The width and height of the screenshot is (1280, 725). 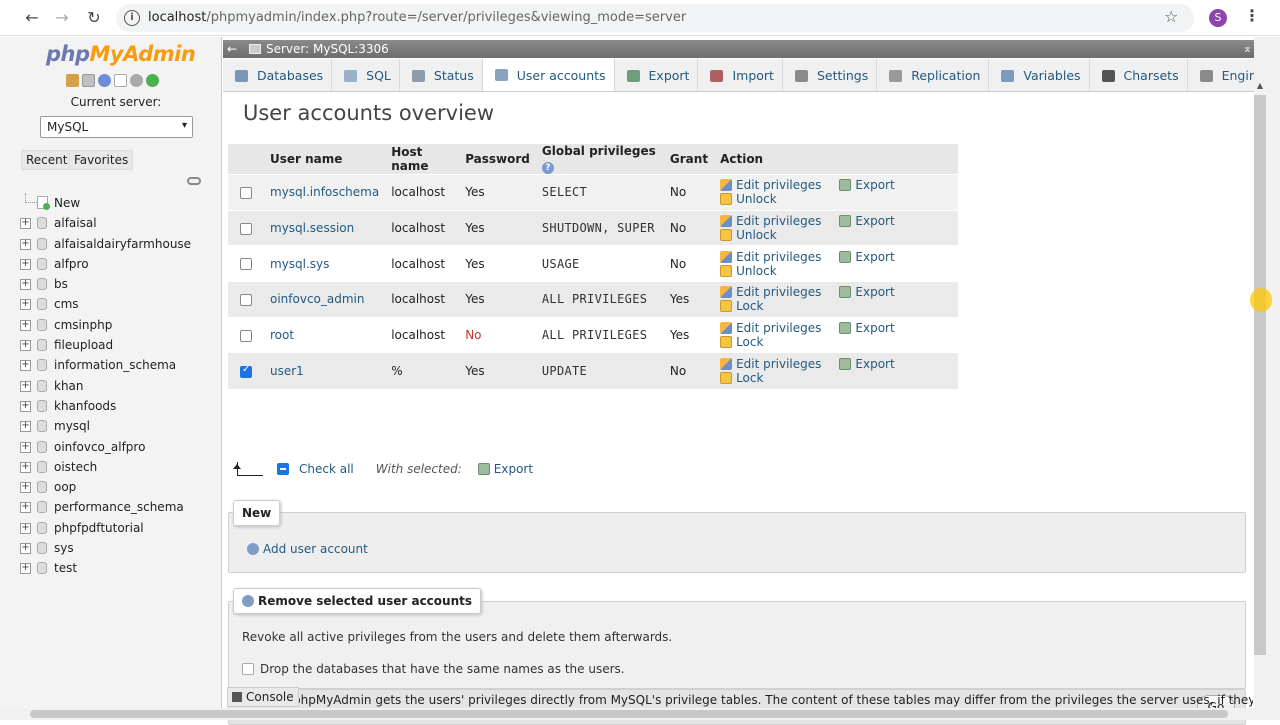 I want to click on reload-icon: ↻, so click(x=94, y=18).